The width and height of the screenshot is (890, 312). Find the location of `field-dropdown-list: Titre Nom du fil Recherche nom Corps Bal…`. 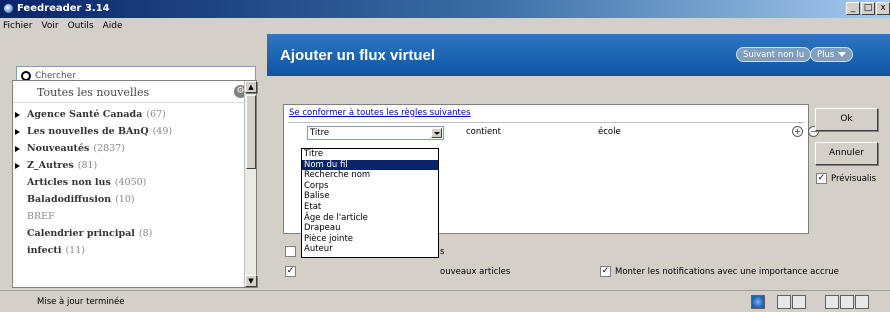

field-dropdown-list: Titre Nom du fil Recherche nom Corps Bal… is located at coordinates (370, 203).